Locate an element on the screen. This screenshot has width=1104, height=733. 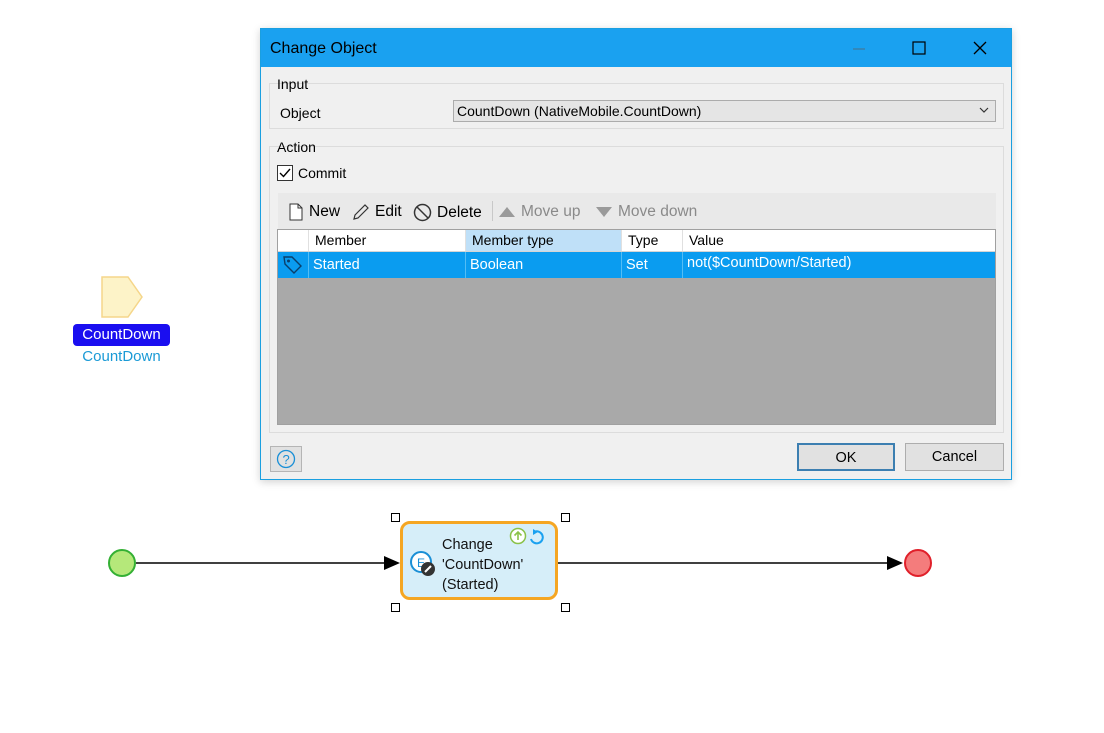
edit-button: Edit is located at coordinates (377, 212).